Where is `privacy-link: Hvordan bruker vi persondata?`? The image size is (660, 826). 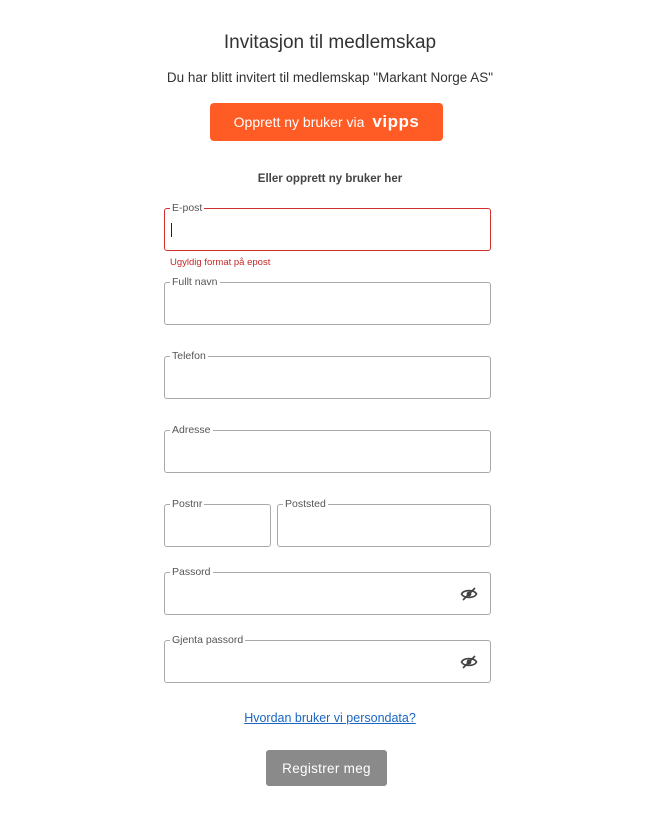 privacy-link: Hvordan bruker vi persondata? is located at coordinates (330, 718).